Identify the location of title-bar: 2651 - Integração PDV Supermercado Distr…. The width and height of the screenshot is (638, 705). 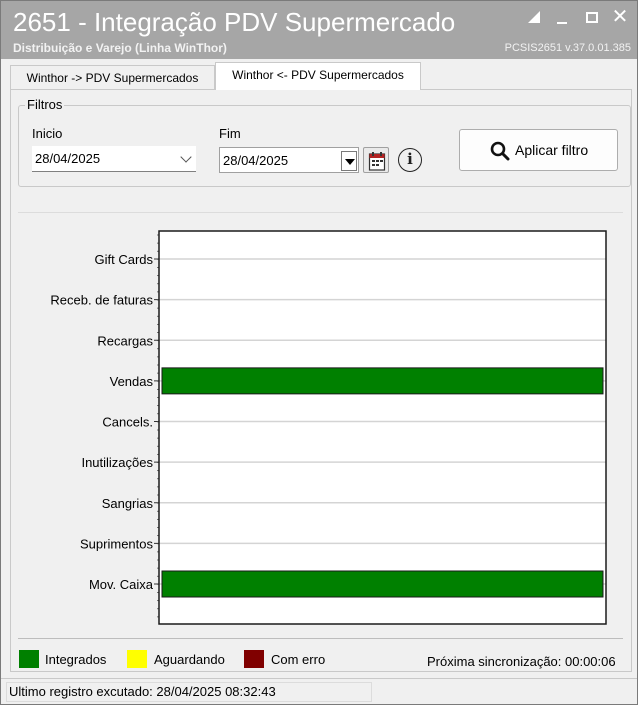
(319, 30).